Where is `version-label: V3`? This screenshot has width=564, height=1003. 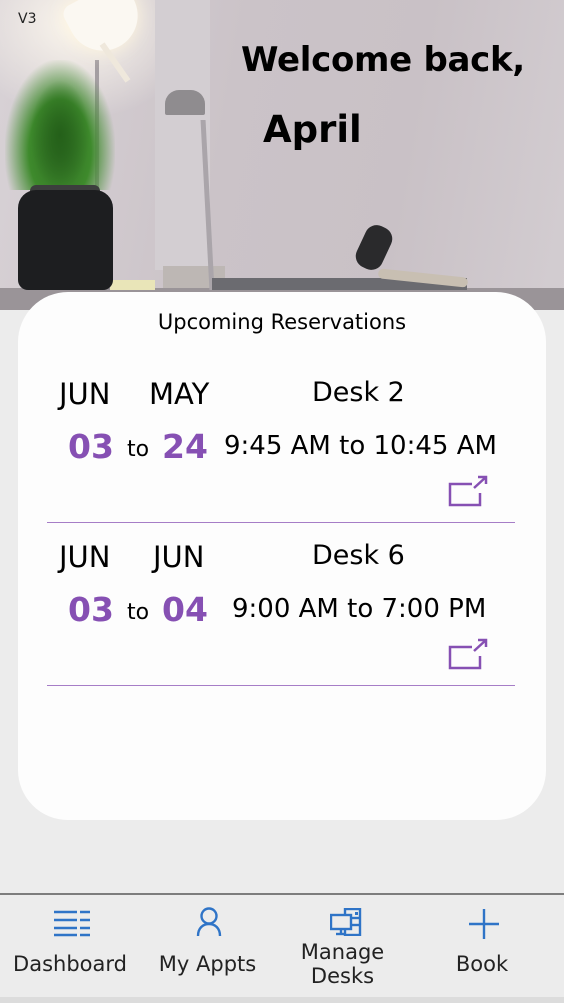
version-label: V3 is located at coordinates (27, 19).